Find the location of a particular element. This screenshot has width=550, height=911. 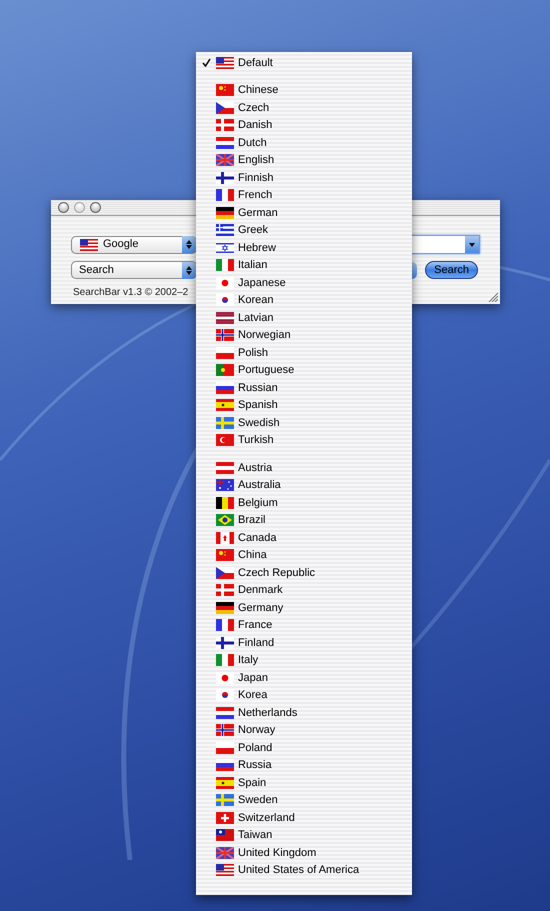

menu-item: Canada is located at coordinates (304, 537).